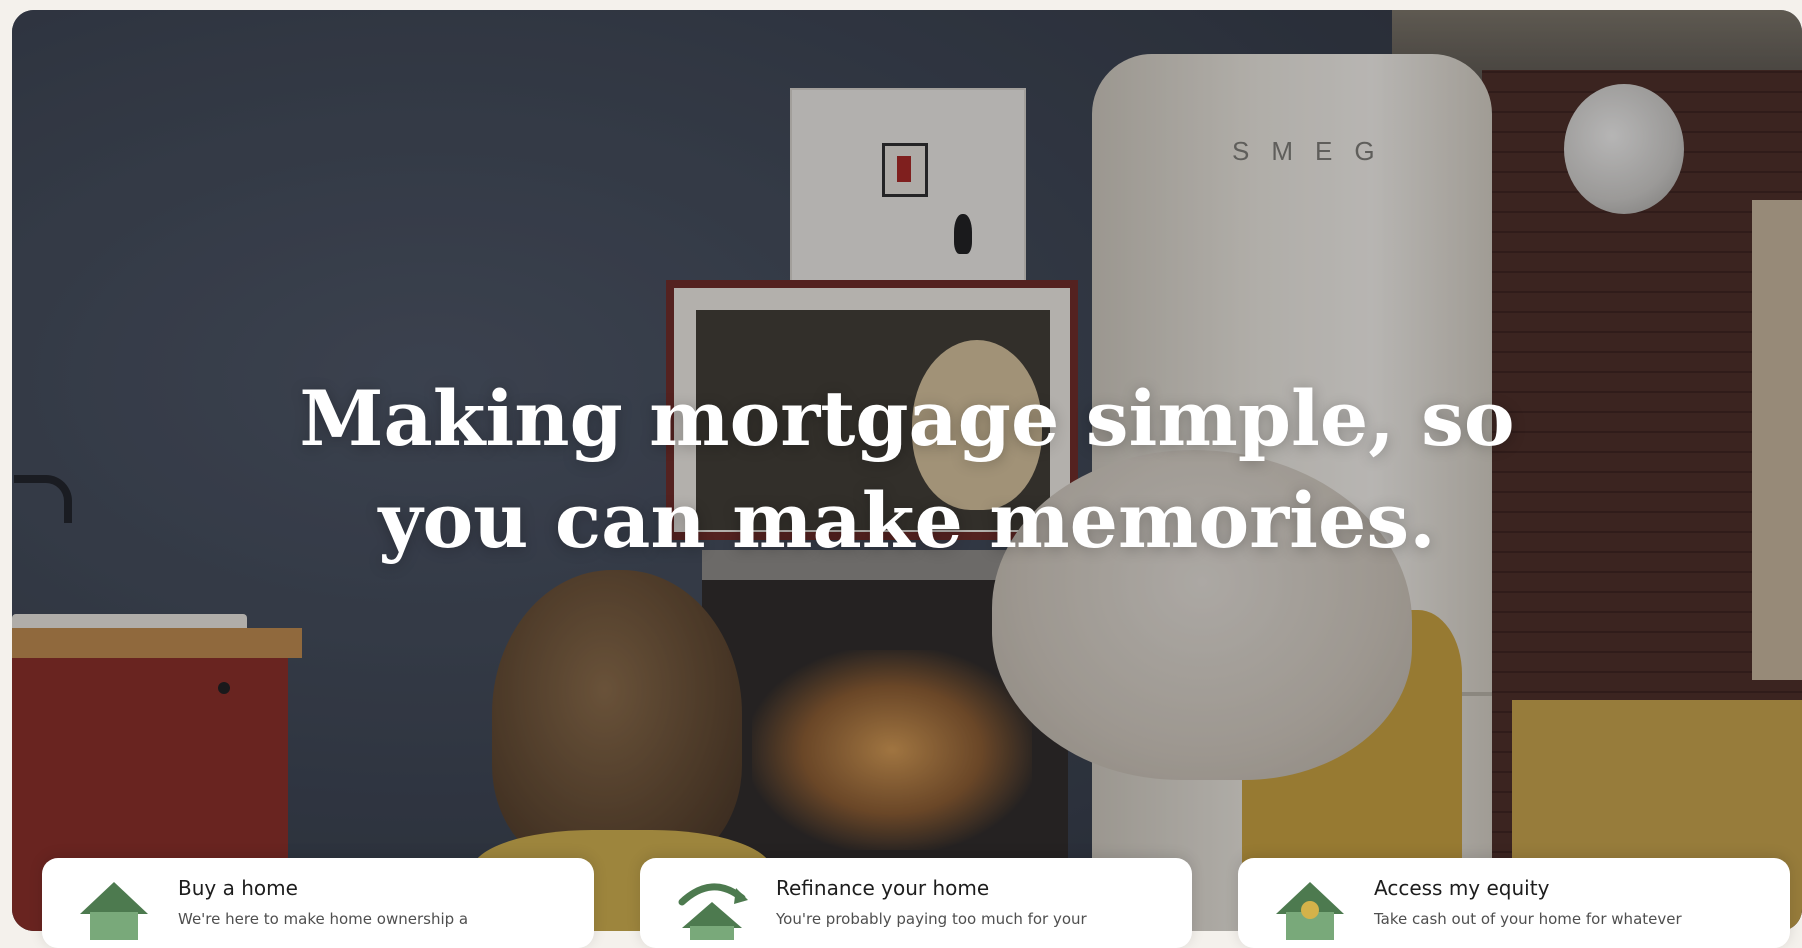  I want to click on headline-line-2: you can make memories., so click(907, 520).